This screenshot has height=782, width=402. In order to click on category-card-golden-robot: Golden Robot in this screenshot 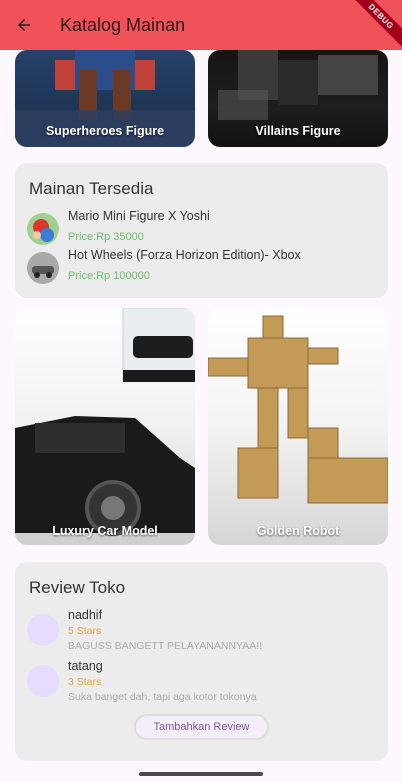, I will do `click(298, 426)`.